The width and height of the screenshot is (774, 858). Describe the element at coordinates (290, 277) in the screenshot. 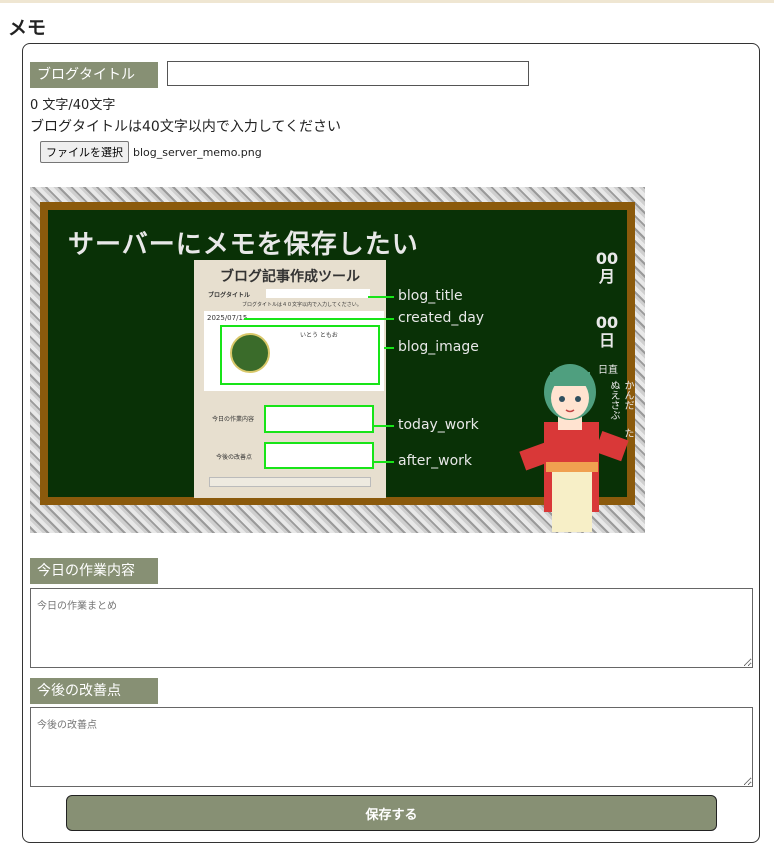

I see `mock-title: ブログ記事作成ツール` at that location.